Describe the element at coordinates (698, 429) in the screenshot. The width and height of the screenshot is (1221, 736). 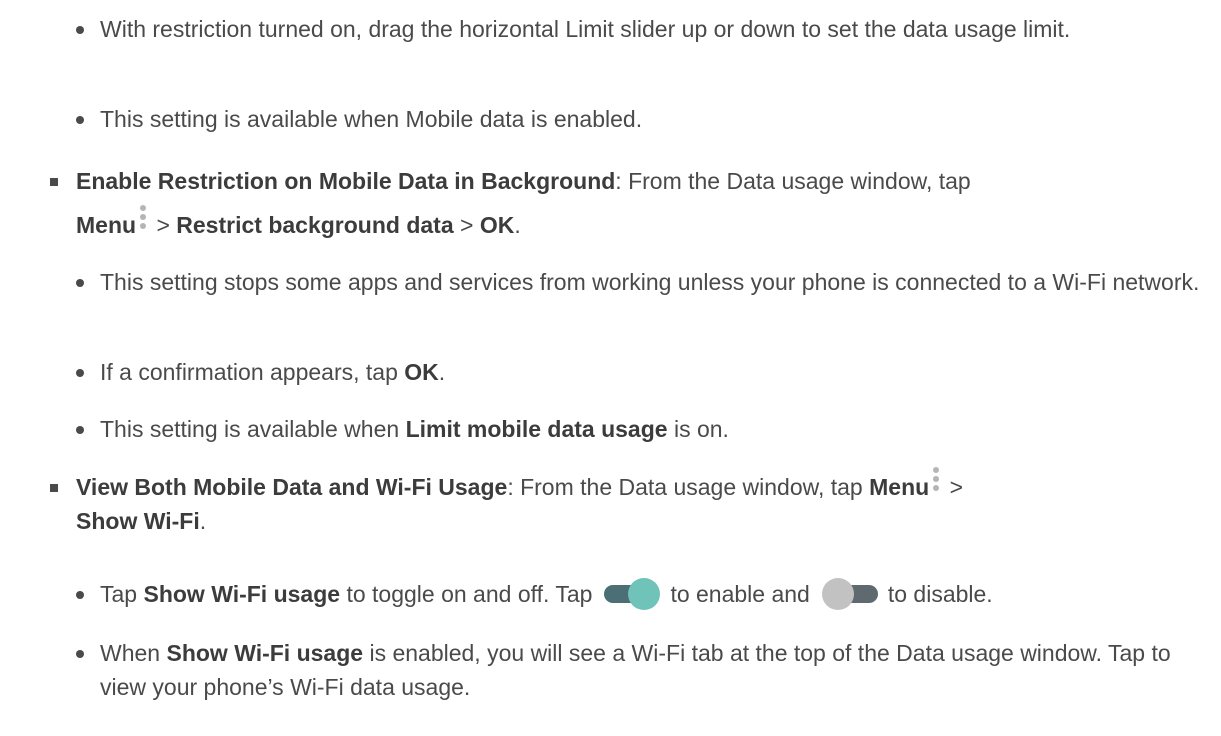
I see `is-on-text: is on.` at that location.